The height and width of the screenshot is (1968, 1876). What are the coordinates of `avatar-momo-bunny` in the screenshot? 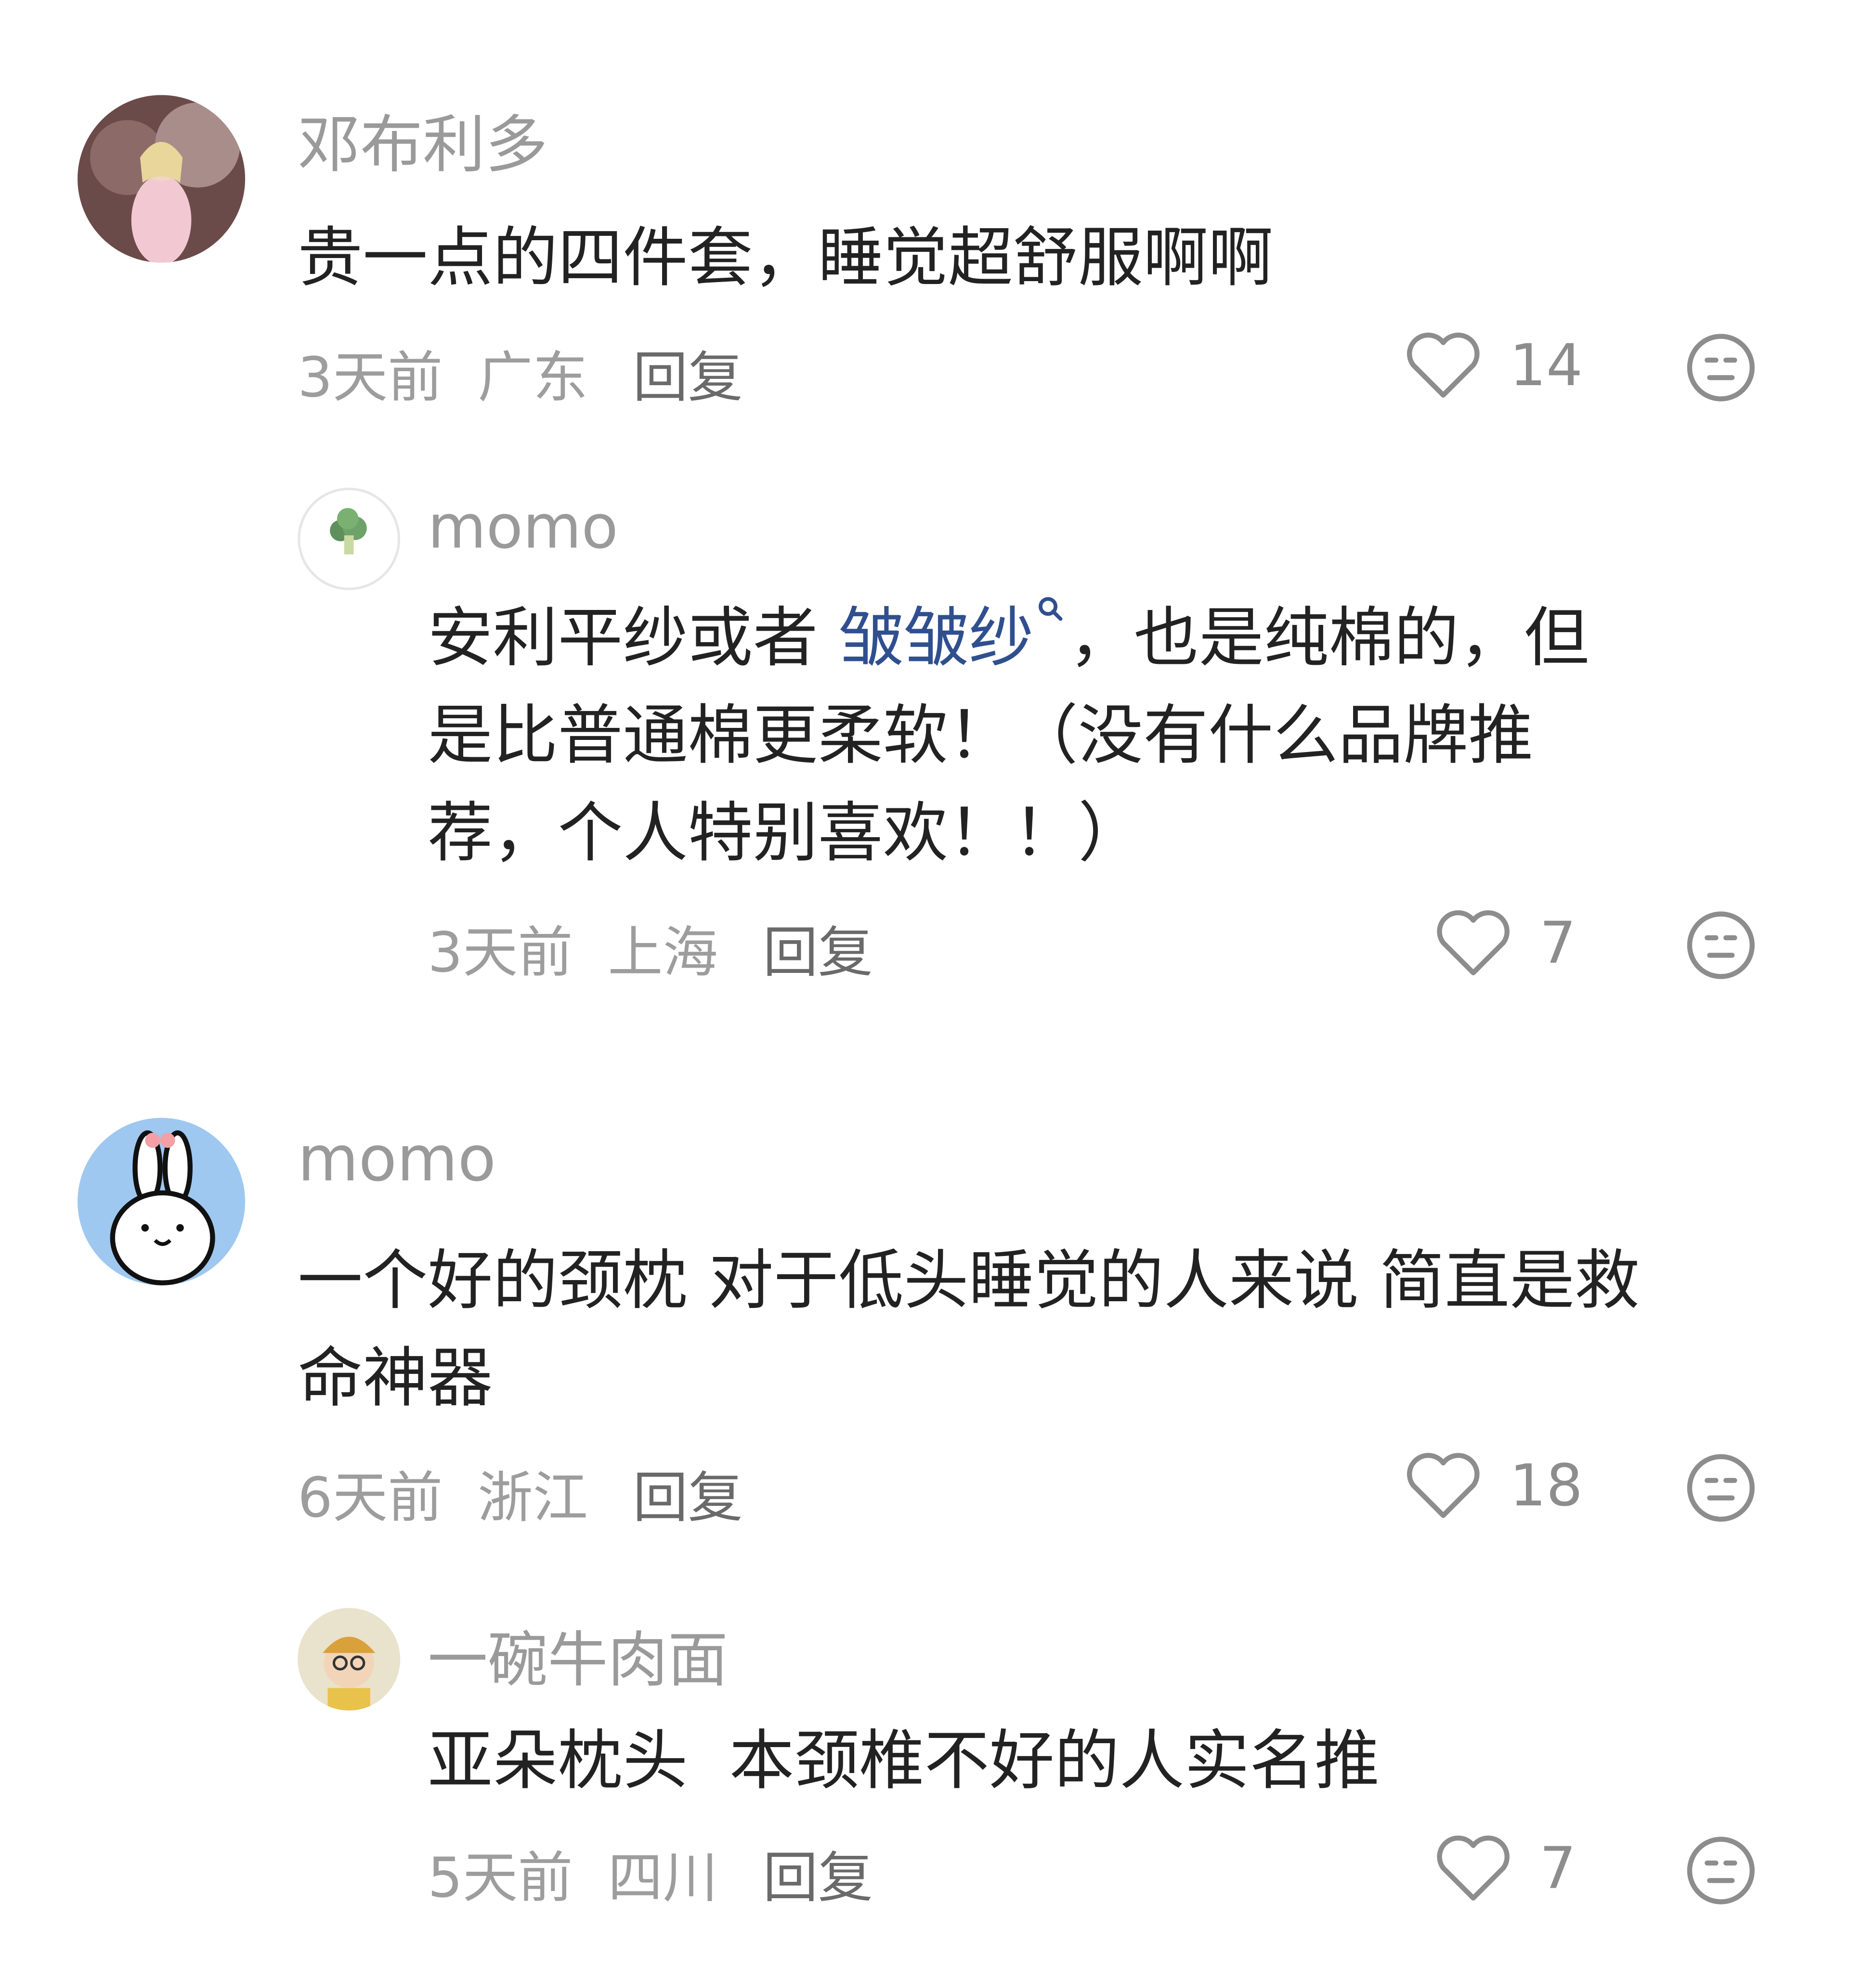 It's located at (162, 1201).